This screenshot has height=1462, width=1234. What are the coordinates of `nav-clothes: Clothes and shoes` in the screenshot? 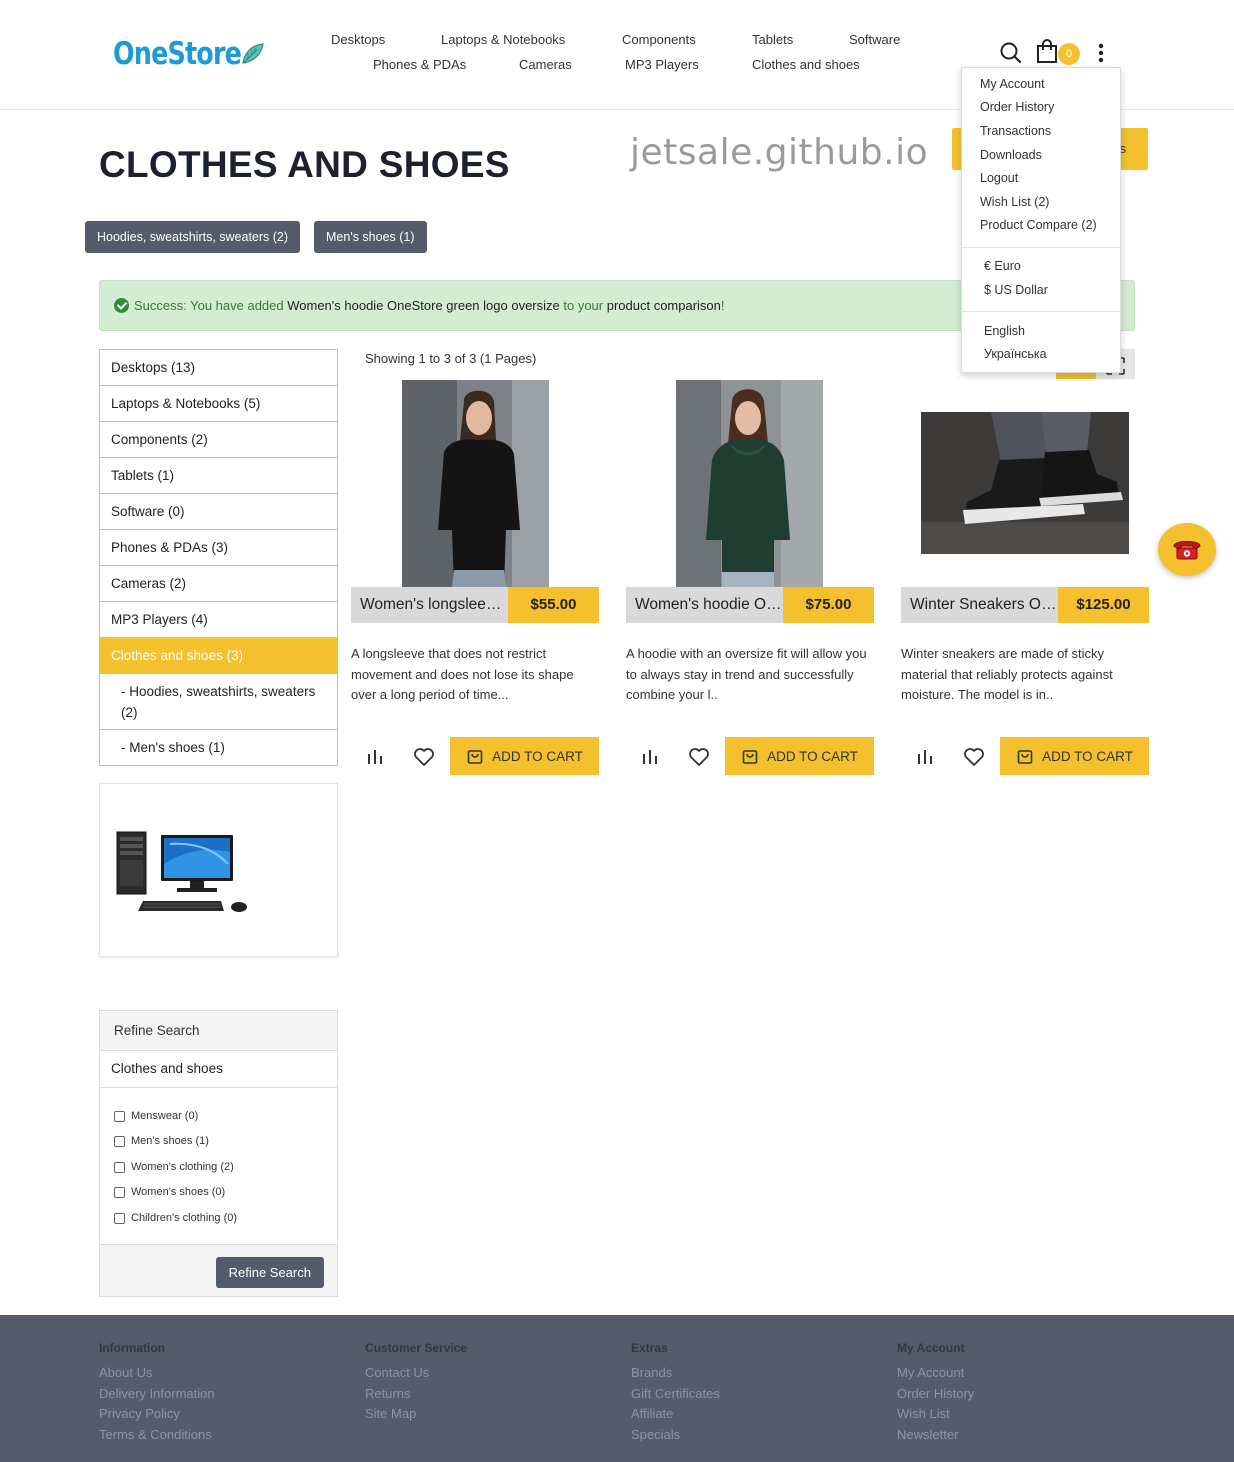 It's located at (806, 64).